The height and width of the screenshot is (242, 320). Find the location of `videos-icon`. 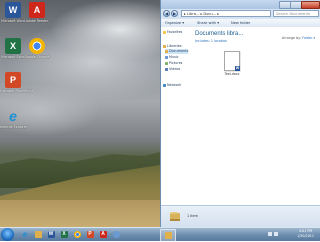

videos-icon is located at coordinates (166, 69).